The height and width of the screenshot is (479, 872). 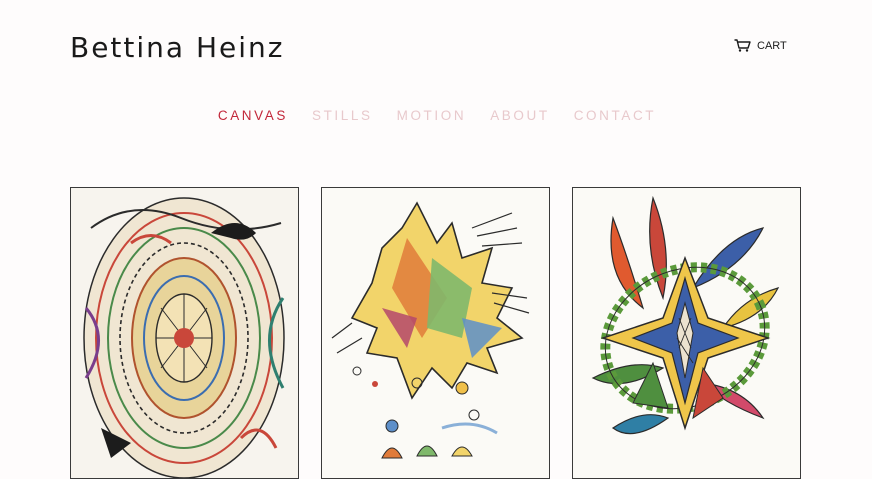 I want to click on nav-item-stills: STILLS, so click(x=341, y=115).